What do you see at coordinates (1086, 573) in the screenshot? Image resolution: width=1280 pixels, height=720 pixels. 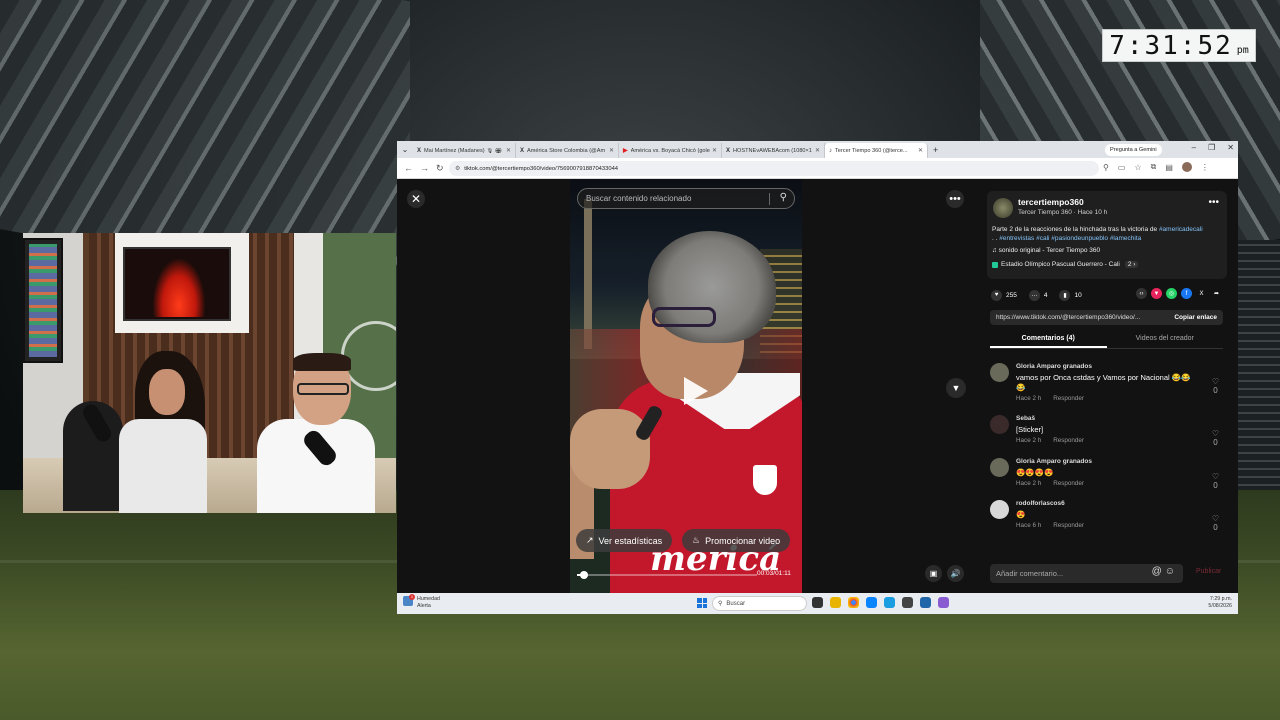 I see `comment-input: Añadir comentario... @☺` at bounding box center [1086, 573].